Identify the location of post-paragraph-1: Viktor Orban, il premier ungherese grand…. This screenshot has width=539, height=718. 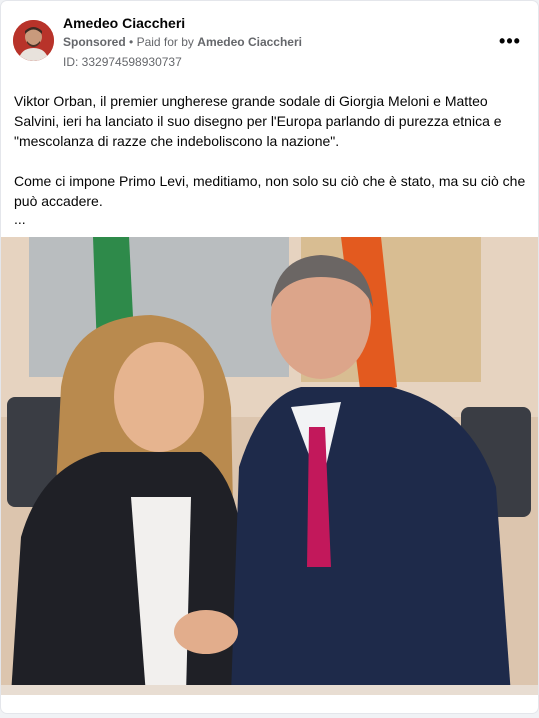
(258, 121).